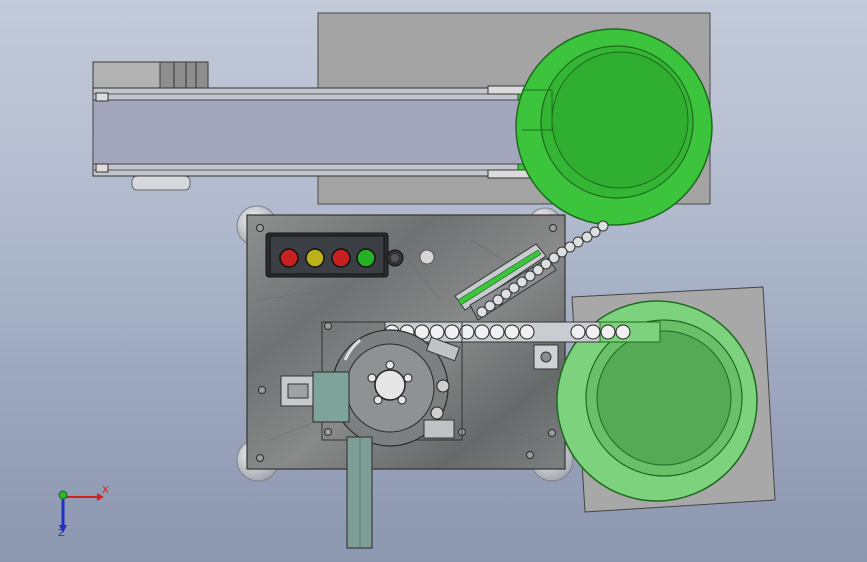 The image size is (867, 562). What do you see at coordinates (507, 332) in the screenshot?
I see `part-chain-horizontal` at bounding box center [507, 332].